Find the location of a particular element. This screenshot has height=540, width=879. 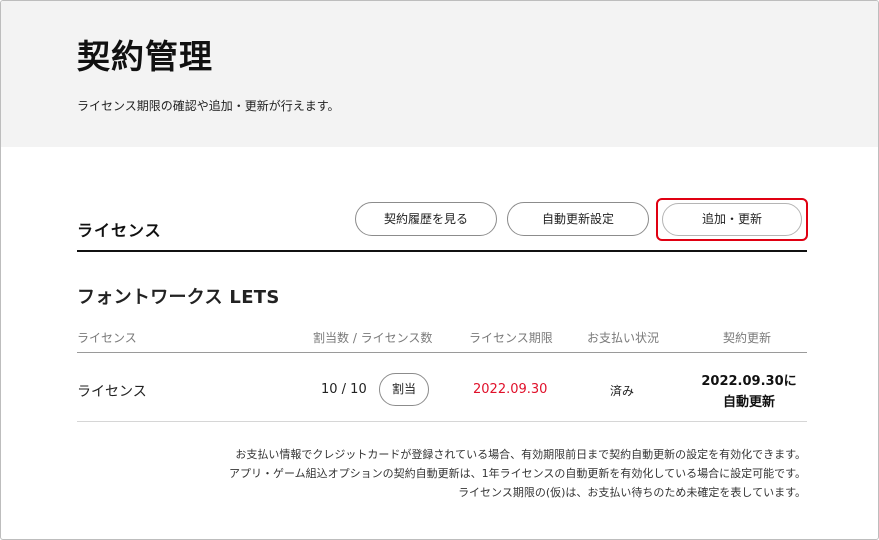

add-renew-button: 追加・更新 is located at coordinates (732, 219).